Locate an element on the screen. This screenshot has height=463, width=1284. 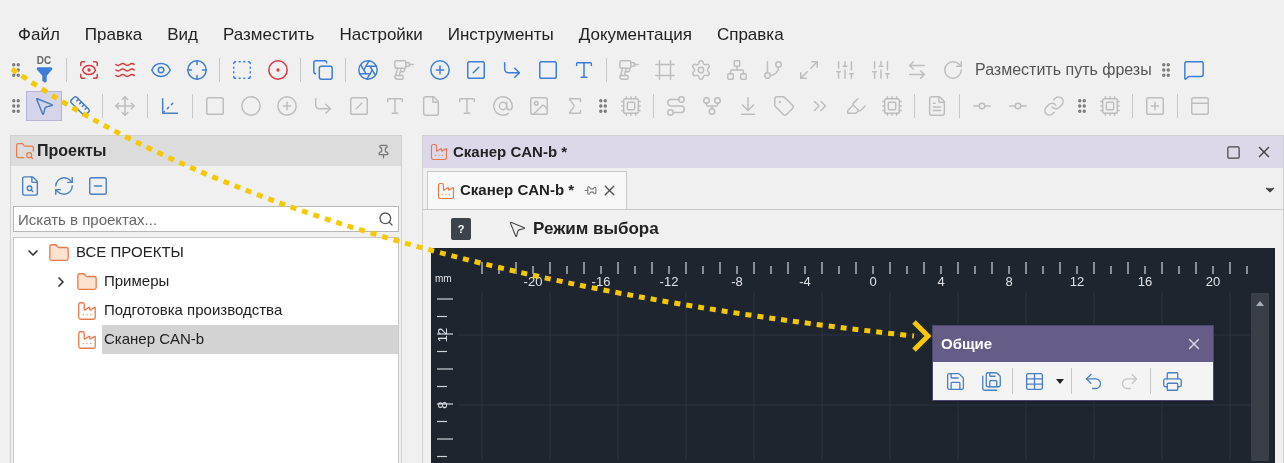
unit-label: mm is located at coordinates (443, 278).